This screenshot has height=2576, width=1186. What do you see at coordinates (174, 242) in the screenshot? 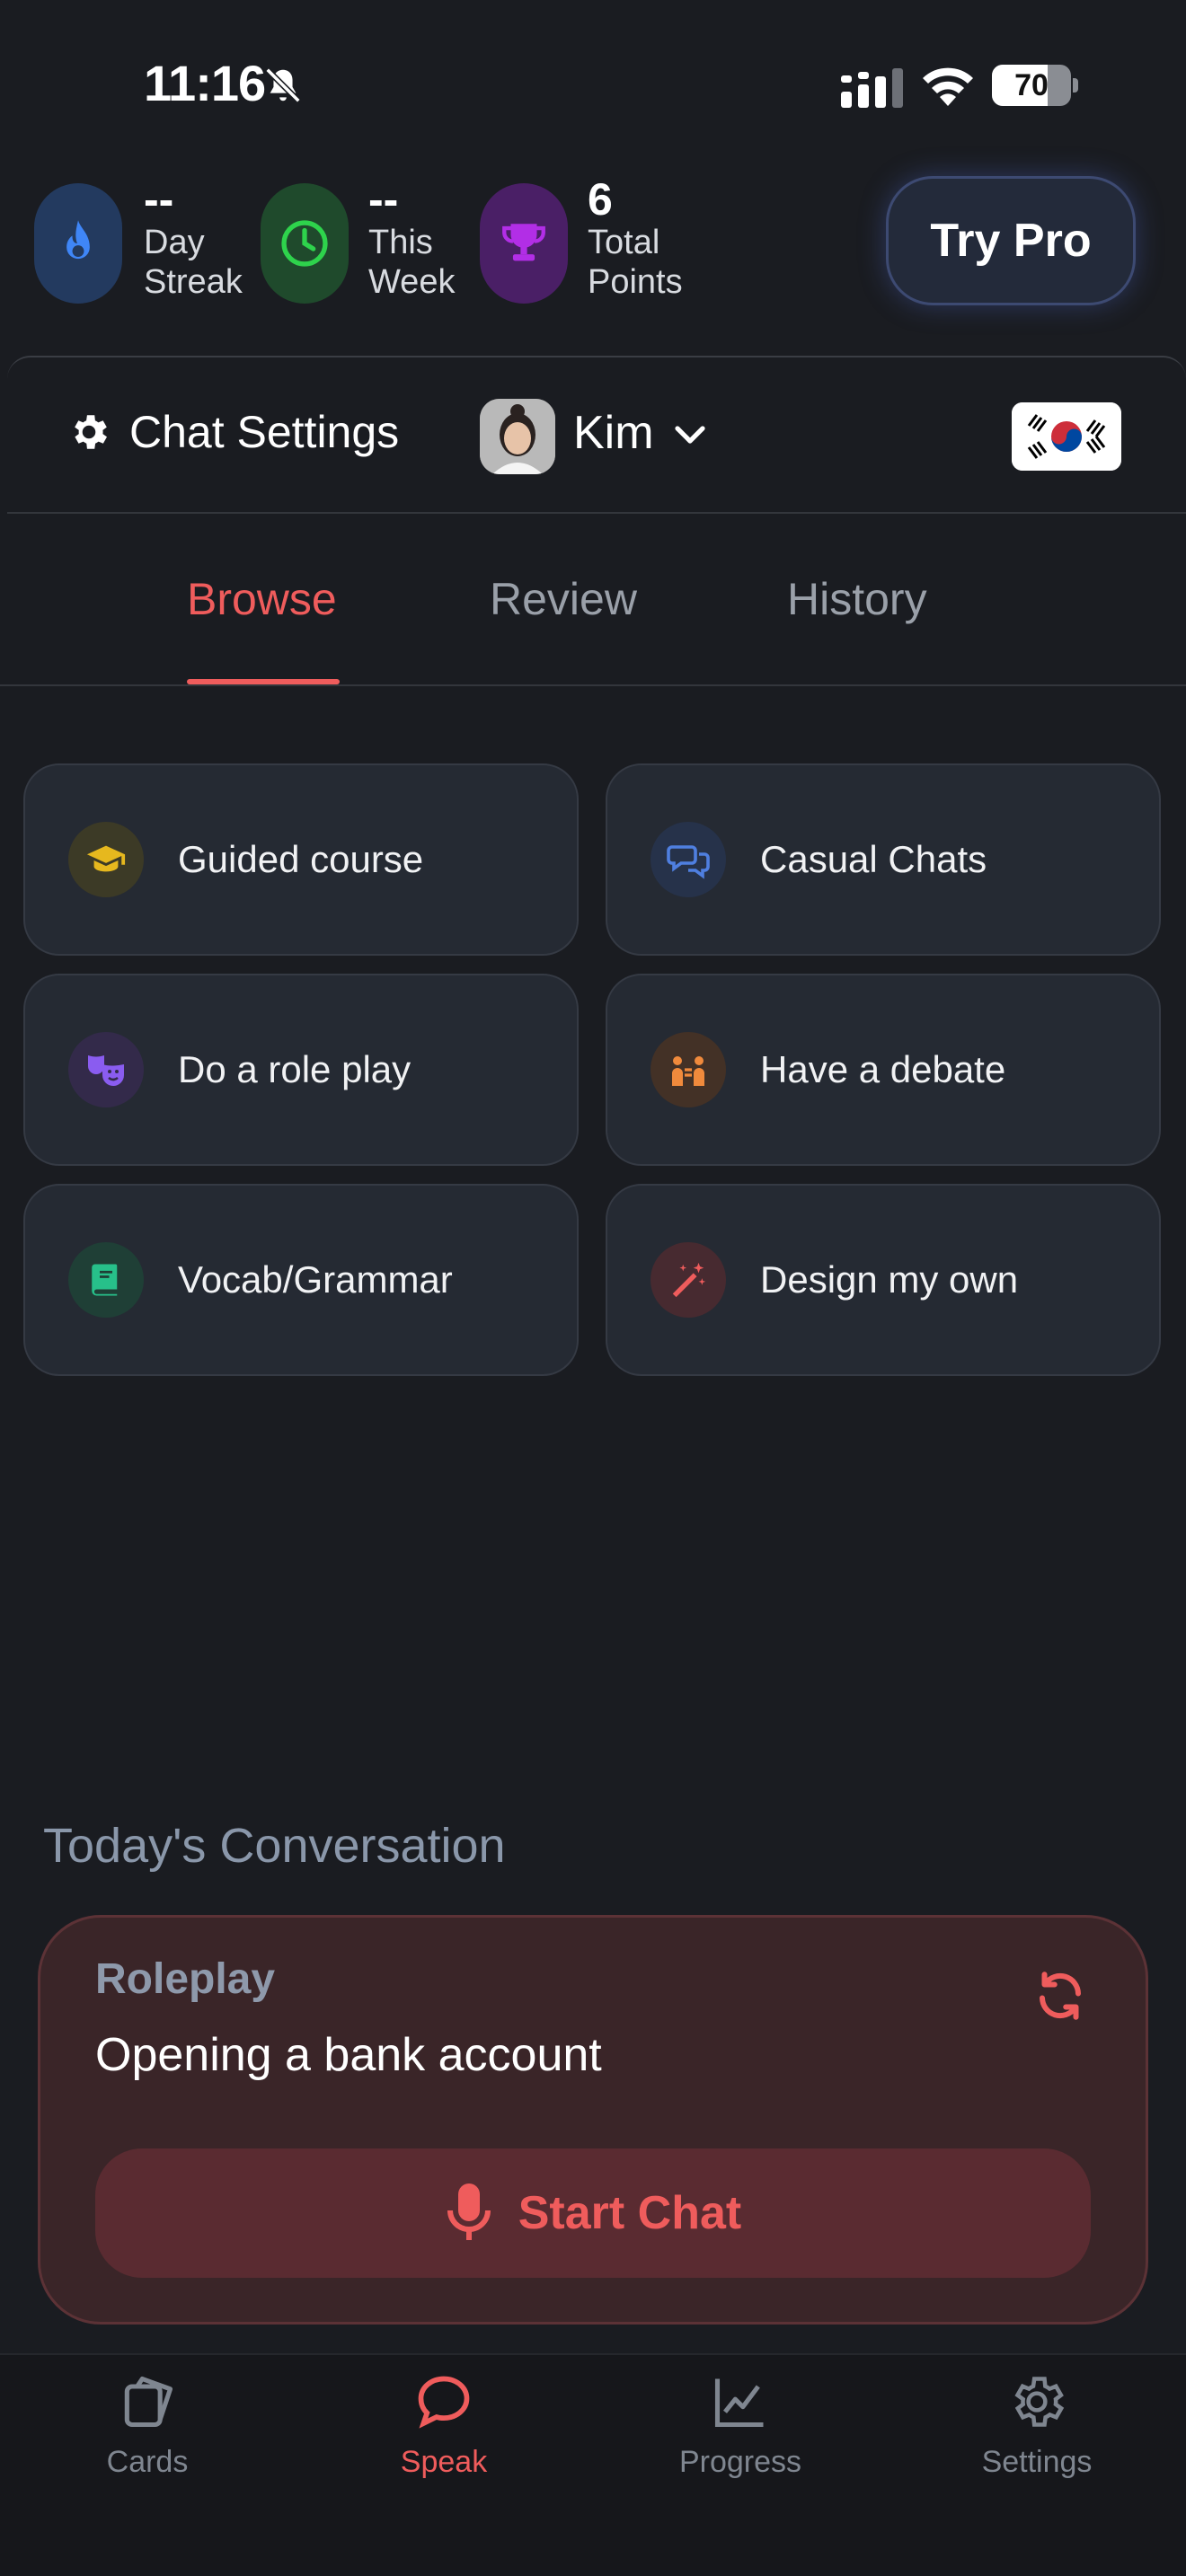
I see `streak-label-line1: Day` at bounding box center [174, 242].